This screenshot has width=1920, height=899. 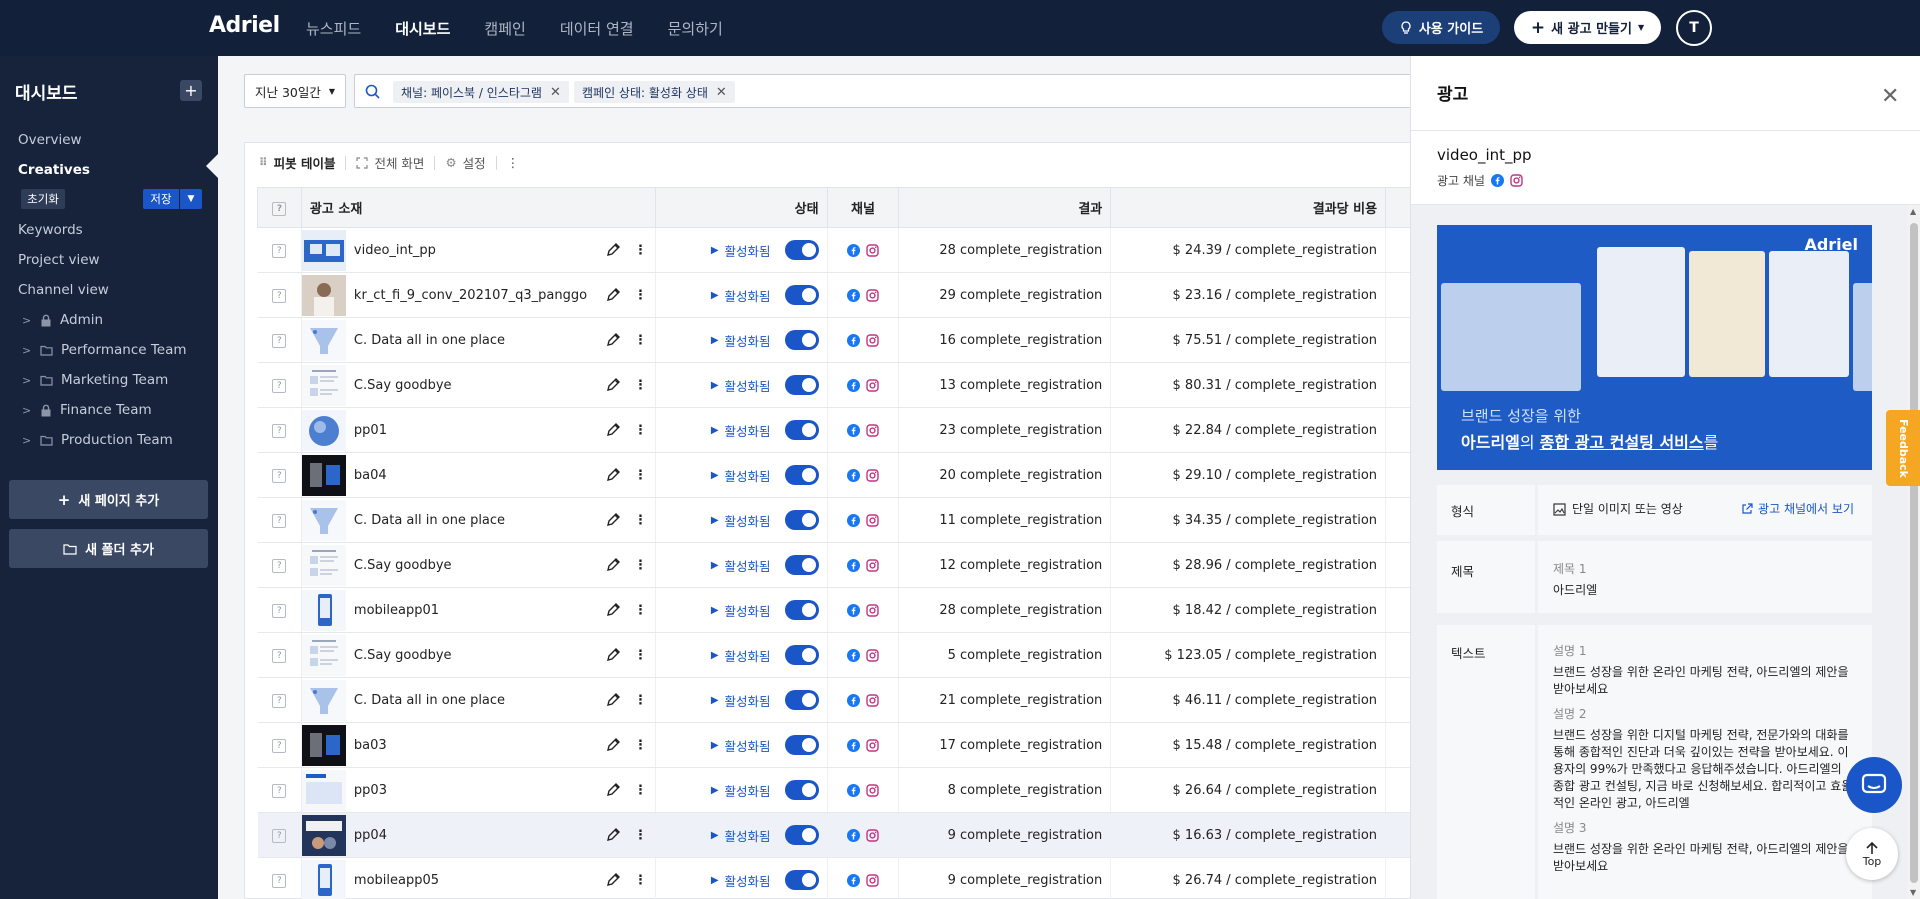 I want to click on add-folder-button: 새 폴더 추가, so click(x=108, y=548).